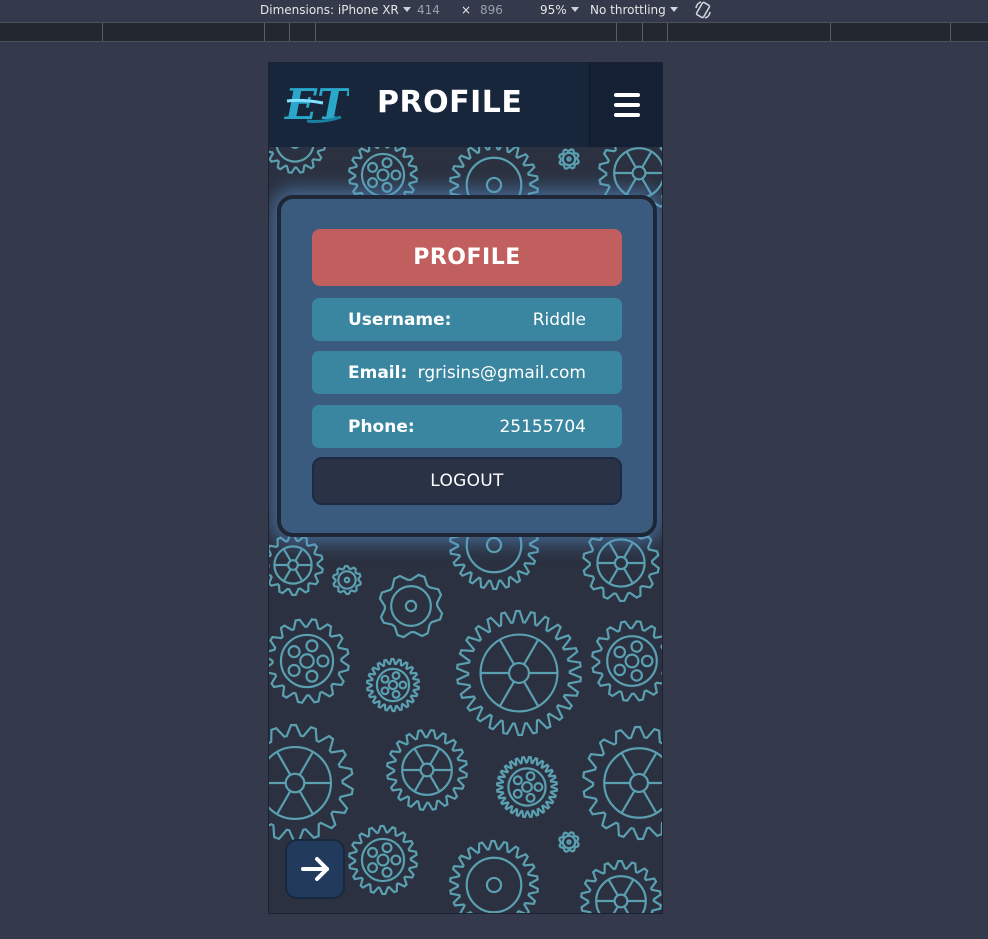  I want to click on height-input: 896, so click(491, 10).